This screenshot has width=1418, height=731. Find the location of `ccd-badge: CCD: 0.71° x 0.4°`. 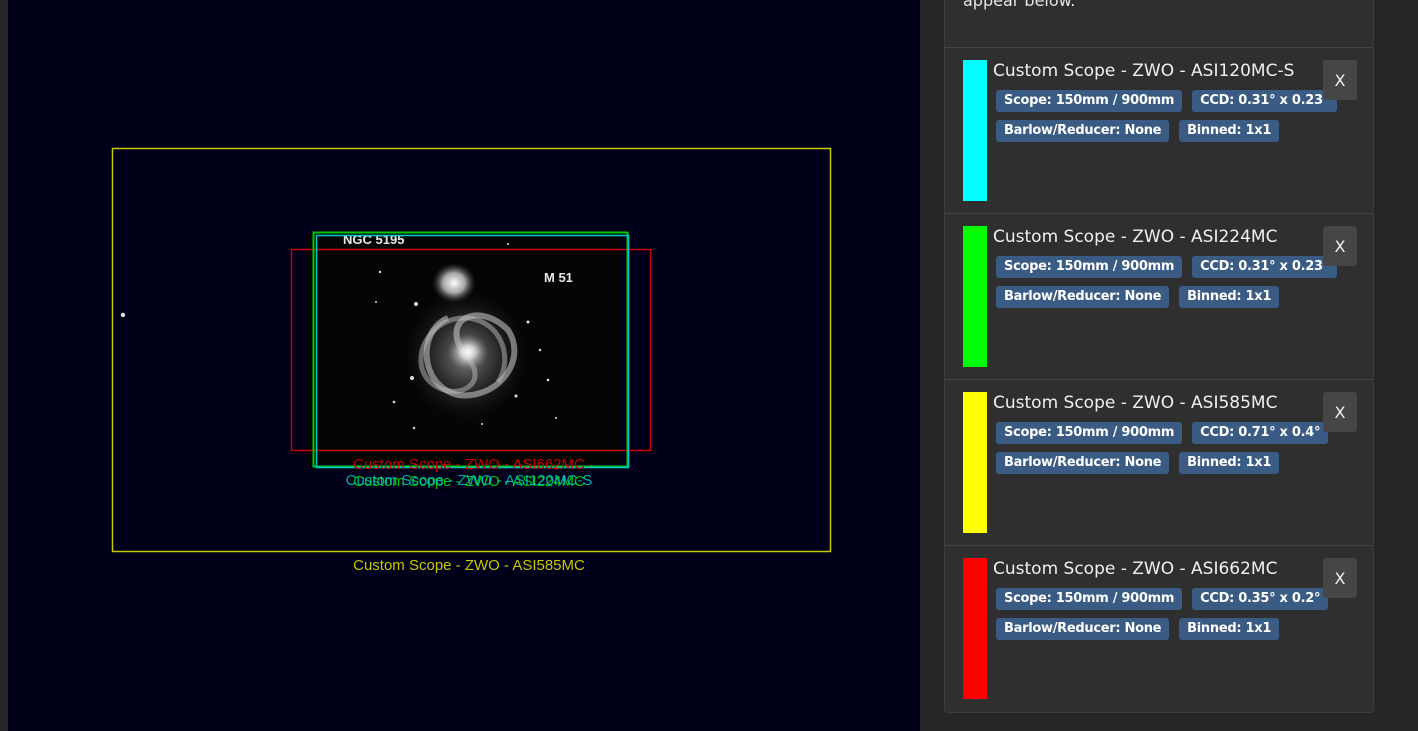

ccd-badge: CCD: 0.71° x 0.4° is located at coordinates (1260, 433).